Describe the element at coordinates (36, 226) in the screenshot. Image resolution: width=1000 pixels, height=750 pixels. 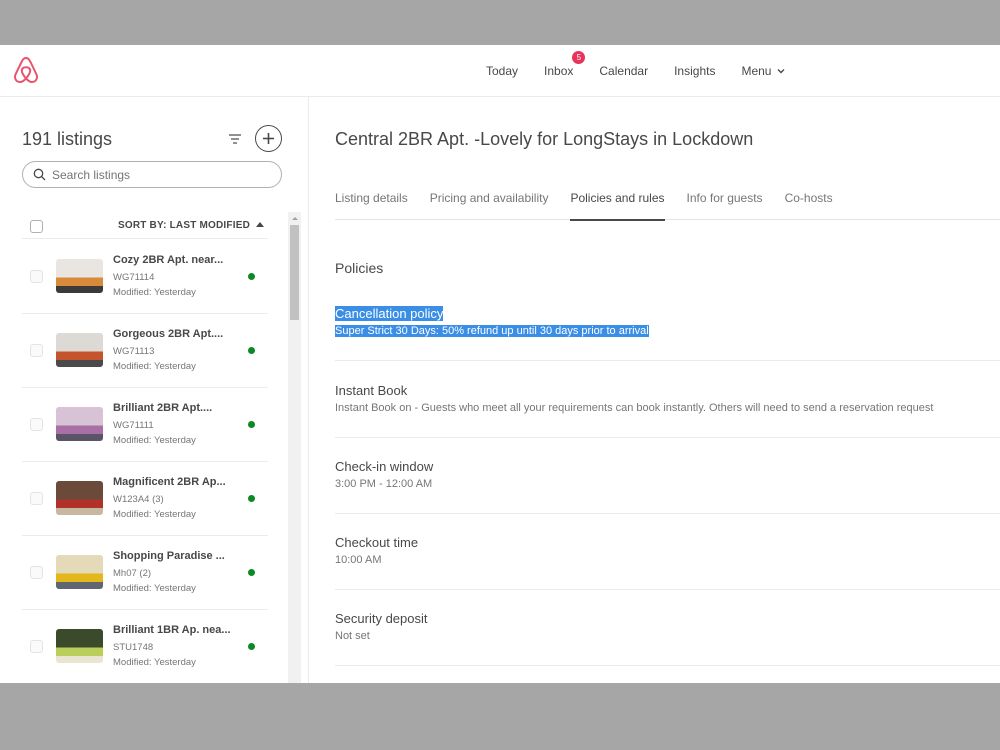
I see `select-all-checkbox` at that location.